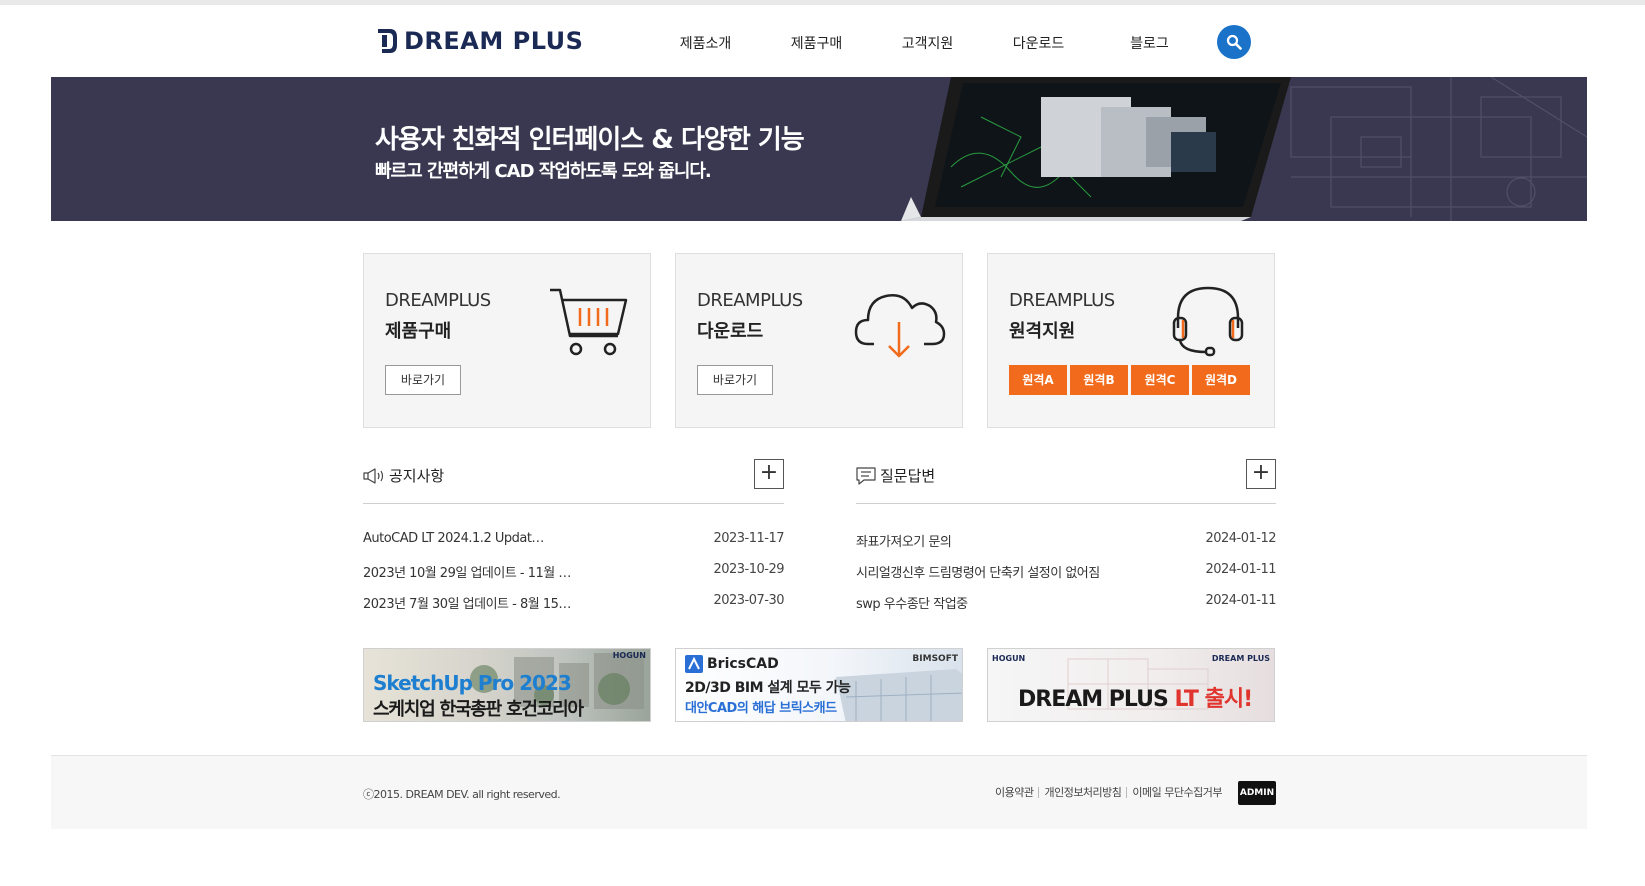 Image resolution: width=1645 pixels, height=886 pixels. What do you see at coordinates (373, 475) in the screenshot?
I see `megaphone-icon` at bounding box center [373, 475].